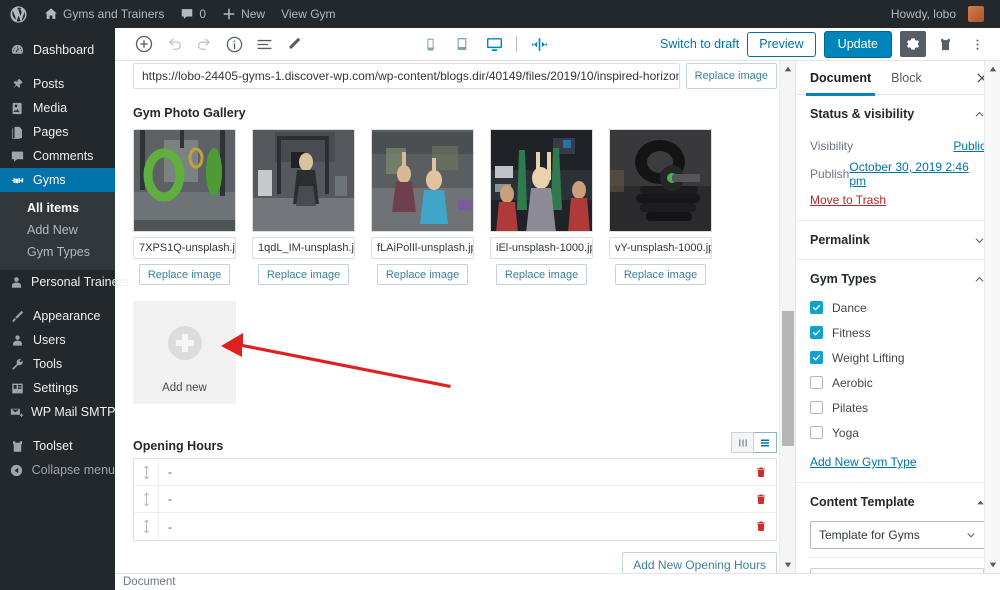 This screenshot has height=590, width=1000. What do you see at coordinates (57, 180) in the screenshot?
I see `sidebar-item-gyms: Gyms` at bounding box center [57, 180].